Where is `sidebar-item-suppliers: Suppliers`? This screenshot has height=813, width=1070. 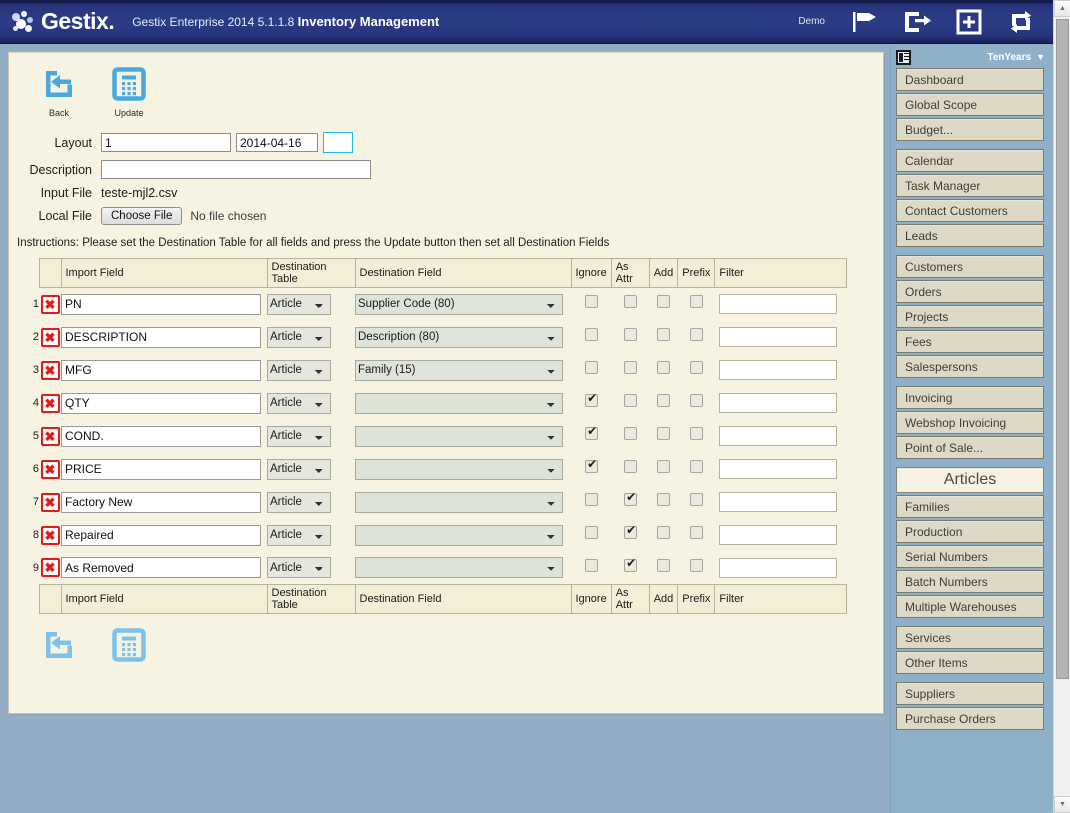
sidebar-item-suppliers: Suppliers is located at coordinates (970, 693).